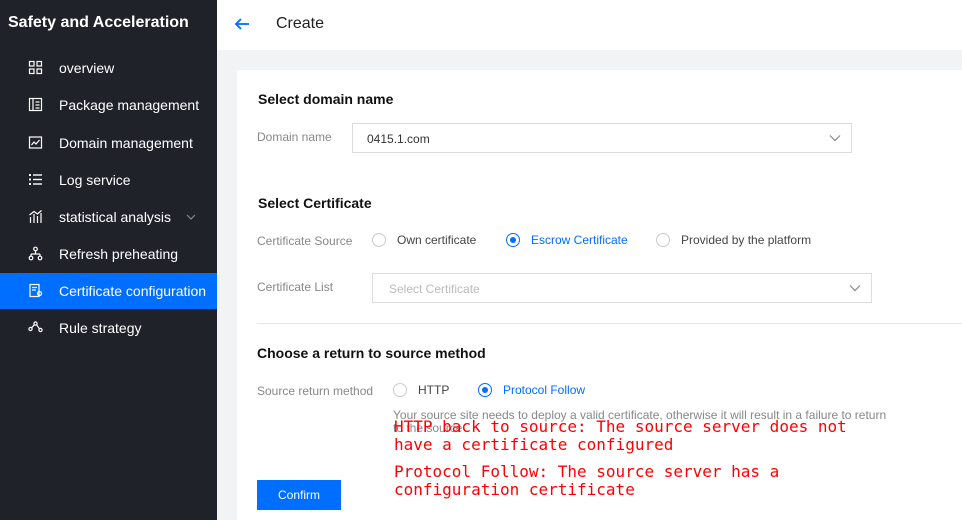  I want to click on domain-section-title: Select domain name, so click(326, 99).